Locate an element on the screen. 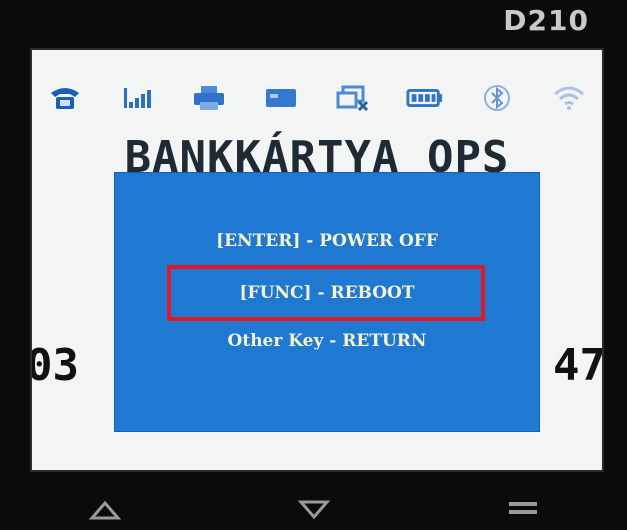 The width and height of the screenshot is (627, 530). nav-bar is located at coordinates (313, 510).